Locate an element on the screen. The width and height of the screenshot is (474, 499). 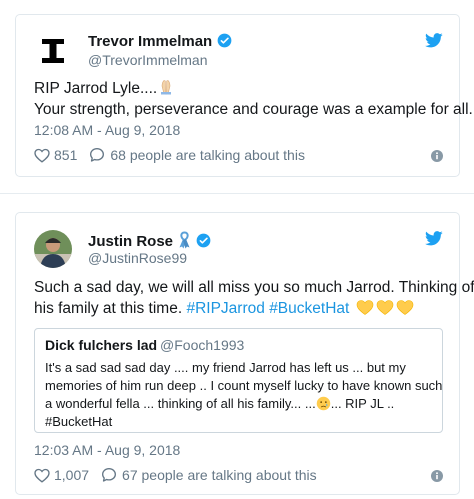
tweet-timestamp: 12:08 AM - Aug 9, 2018 is located at coordinates (107, 130).